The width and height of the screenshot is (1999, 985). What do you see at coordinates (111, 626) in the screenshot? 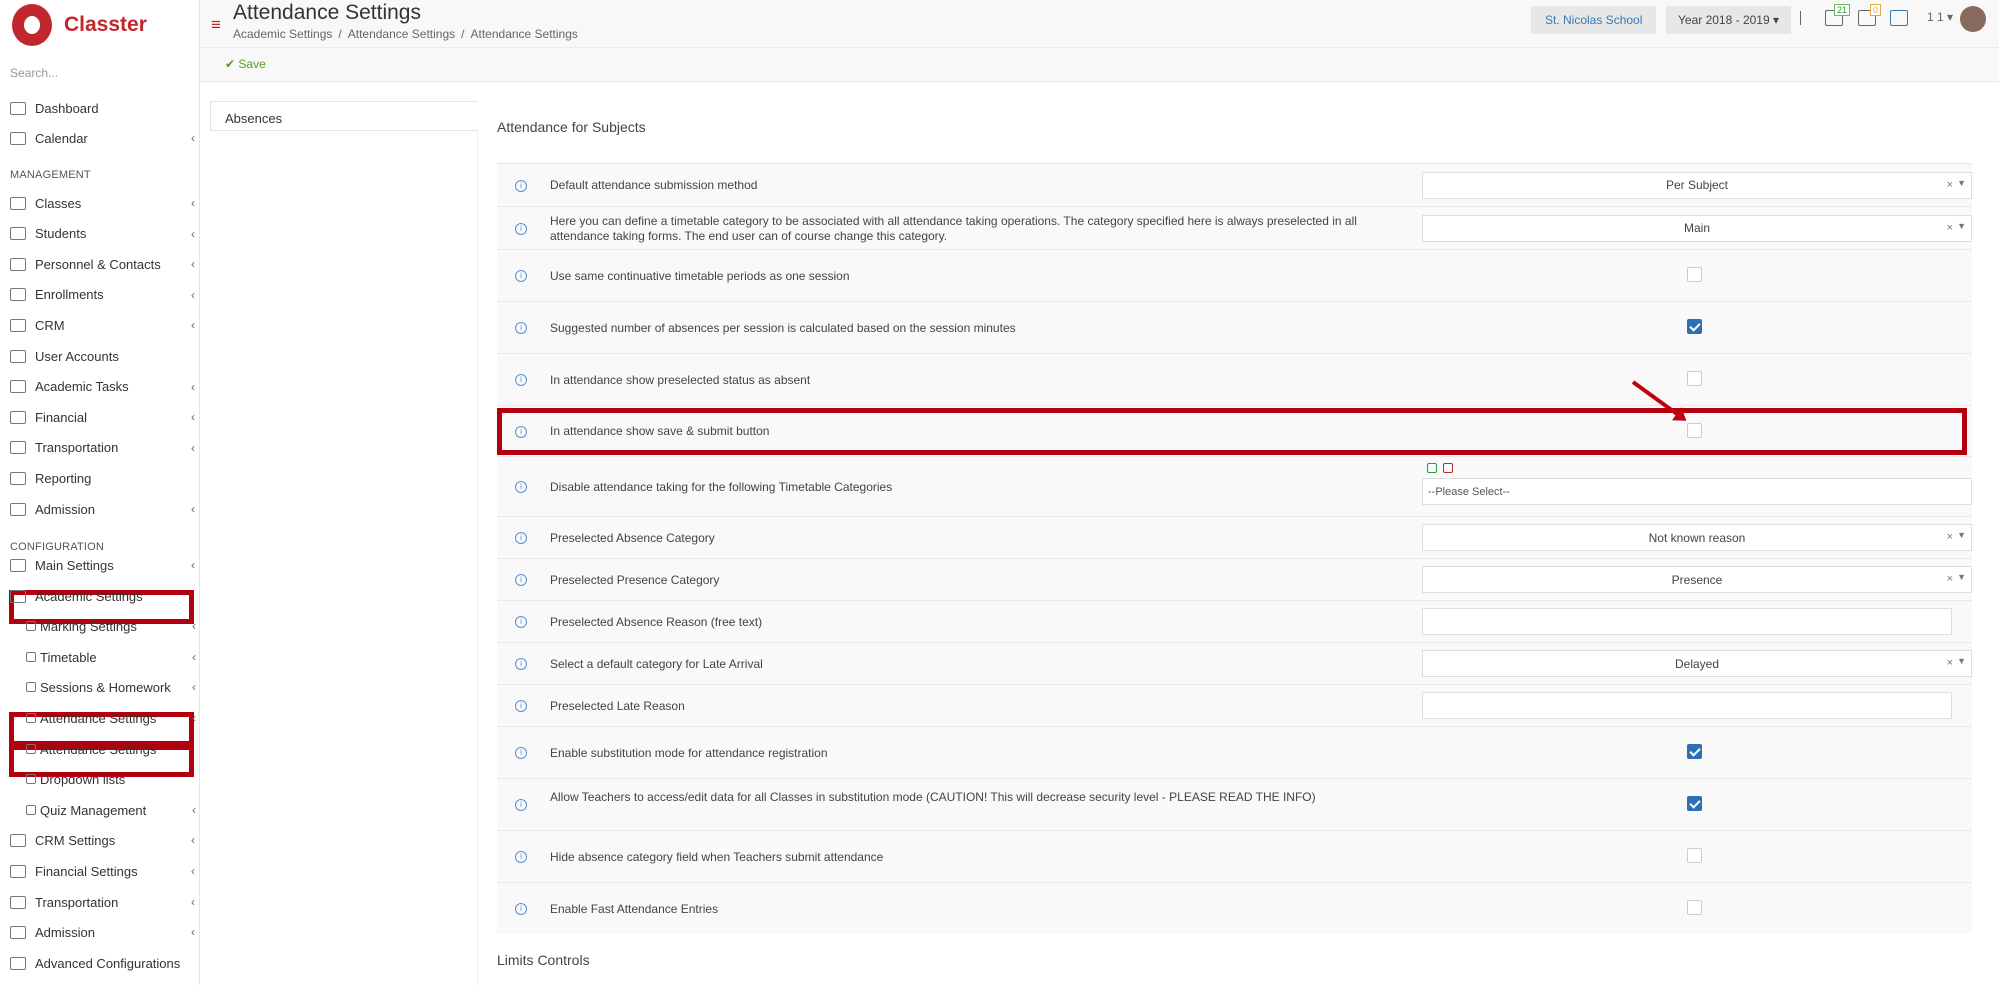
I see `sidebar-item: Marking Settings ‹` at bounding box center [111, 626].